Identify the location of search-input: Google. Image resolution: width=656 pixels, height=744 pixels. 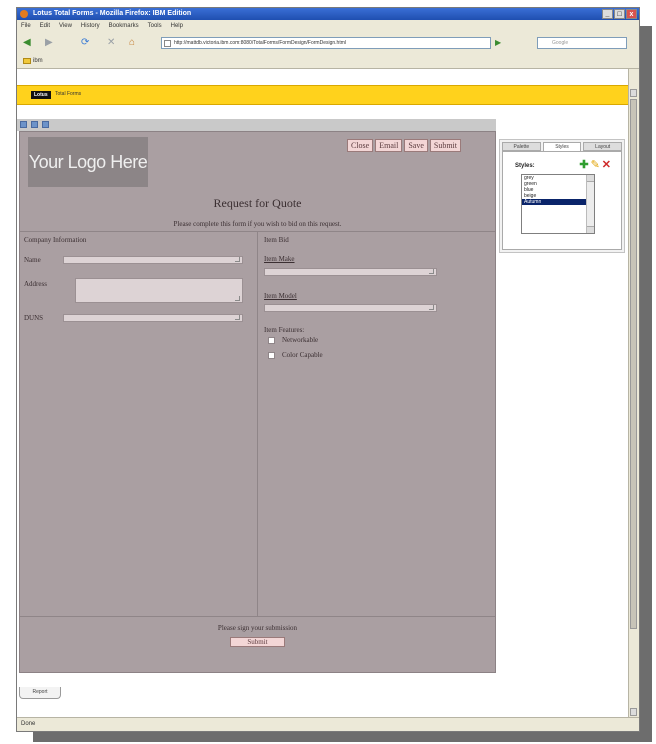
(582, 43).